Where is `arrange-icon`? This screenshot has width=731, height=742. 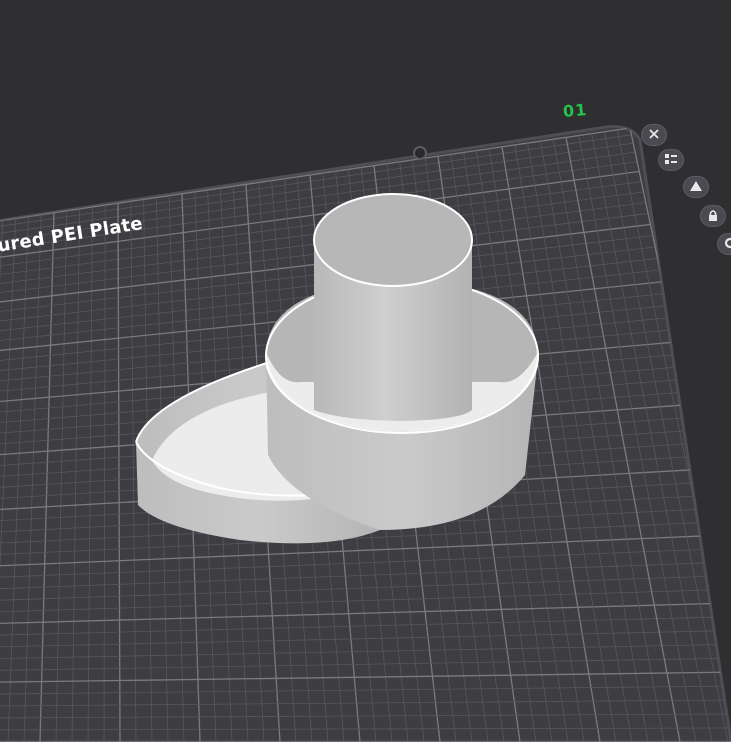 arrange-icon is located at coordinates (671, 159).